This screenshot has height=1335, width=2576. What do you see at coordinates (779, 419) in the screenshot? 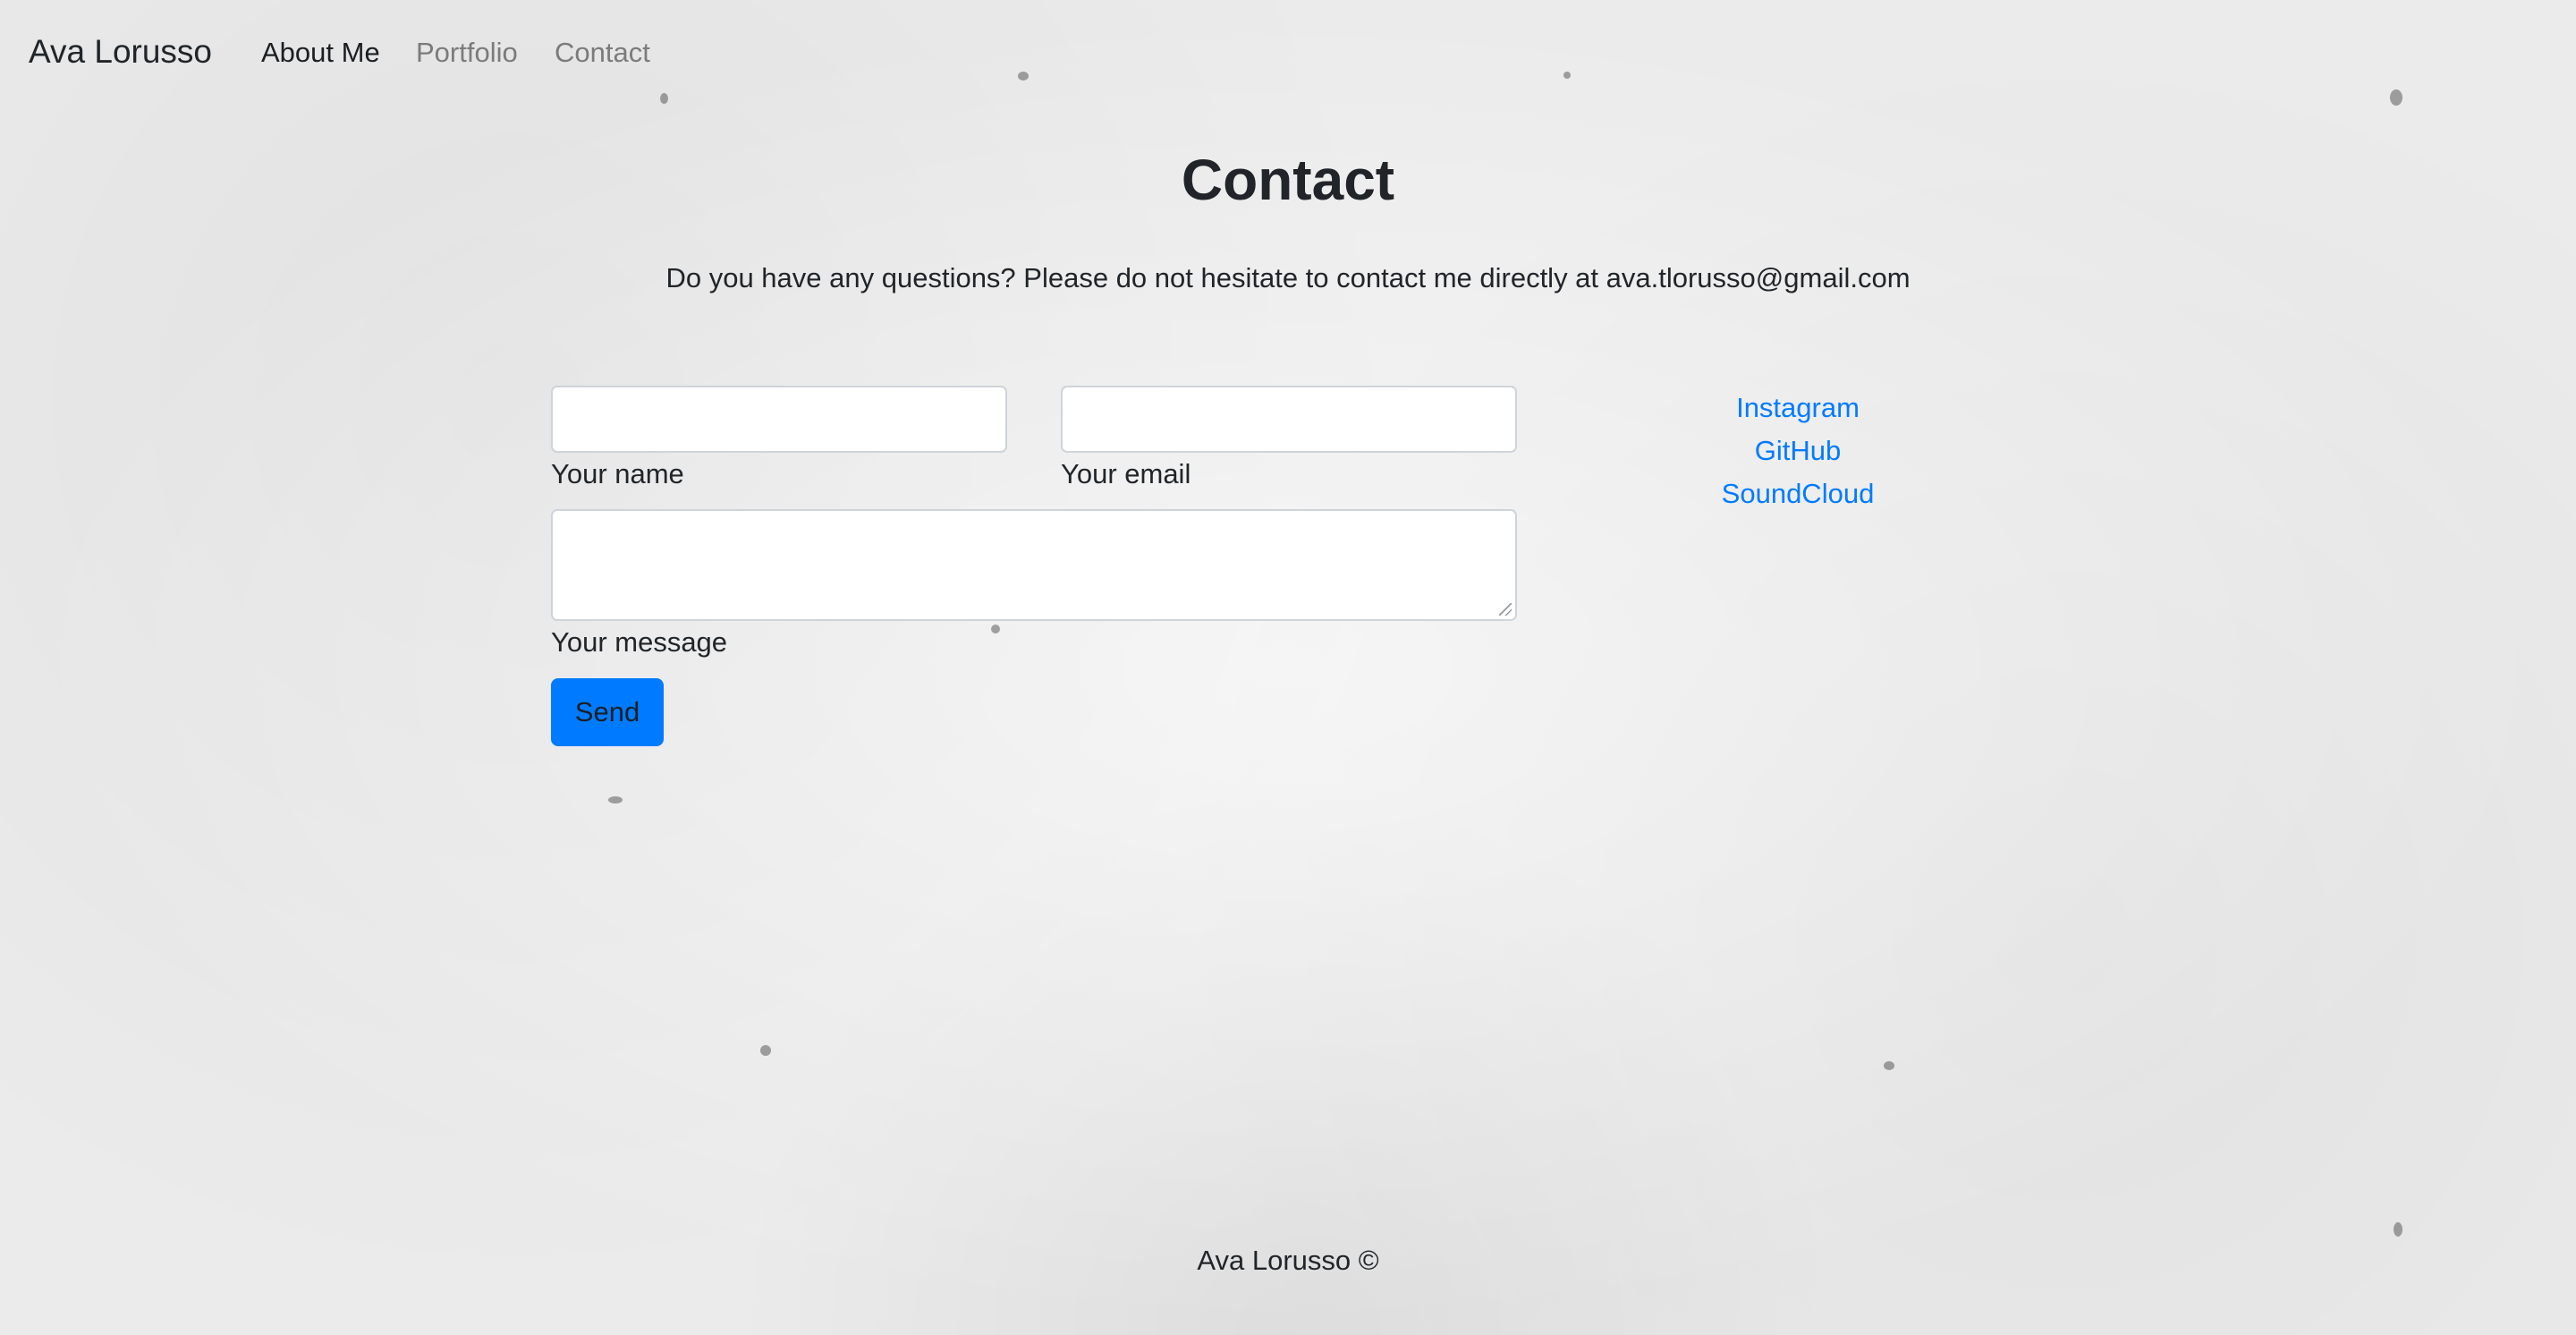
I see `name-input` at bounding box center [779, 419].